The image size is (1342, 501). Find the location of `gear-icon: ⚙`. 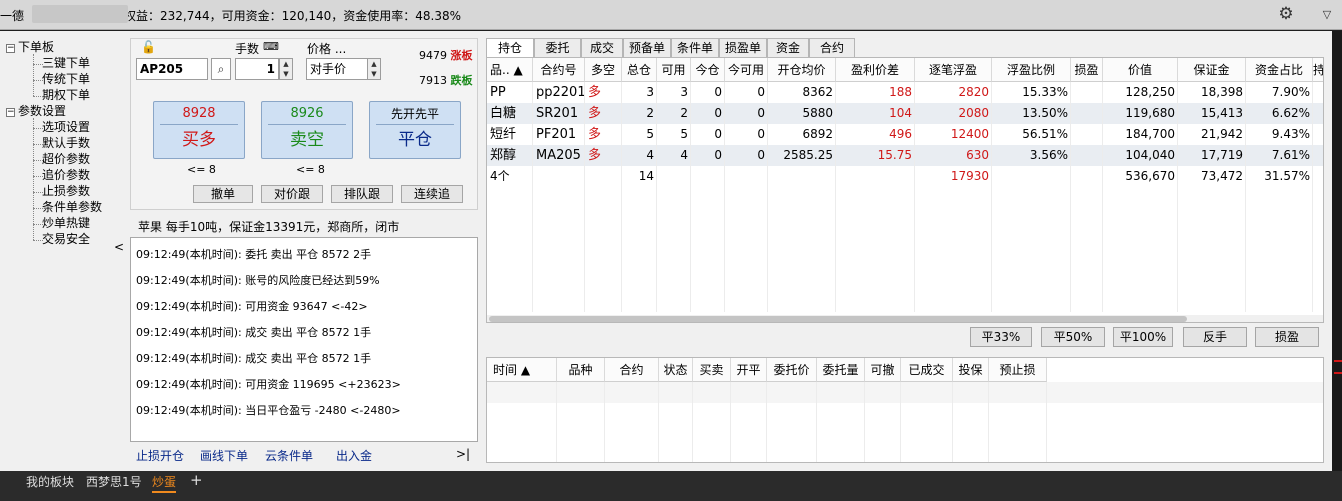

gear-icon: ⚙ is located at coordinates (1286, 14).